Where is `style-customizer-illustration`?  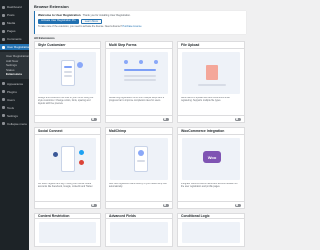 style-customizer-illustration is located at coordinates (67, 73).